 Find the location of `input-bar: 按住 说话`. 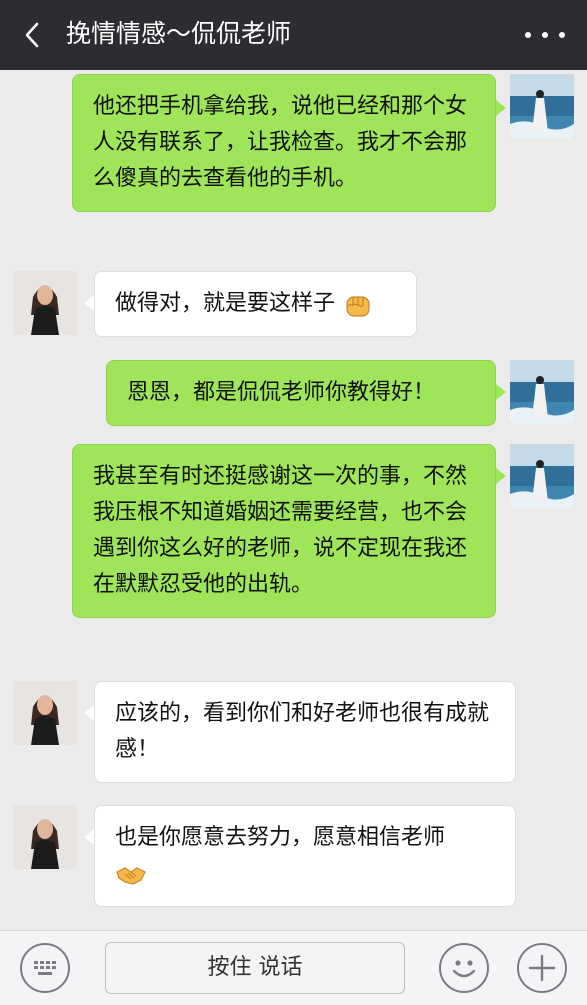

input-bar: 按住 说话 is located at coordinates (293, 967).